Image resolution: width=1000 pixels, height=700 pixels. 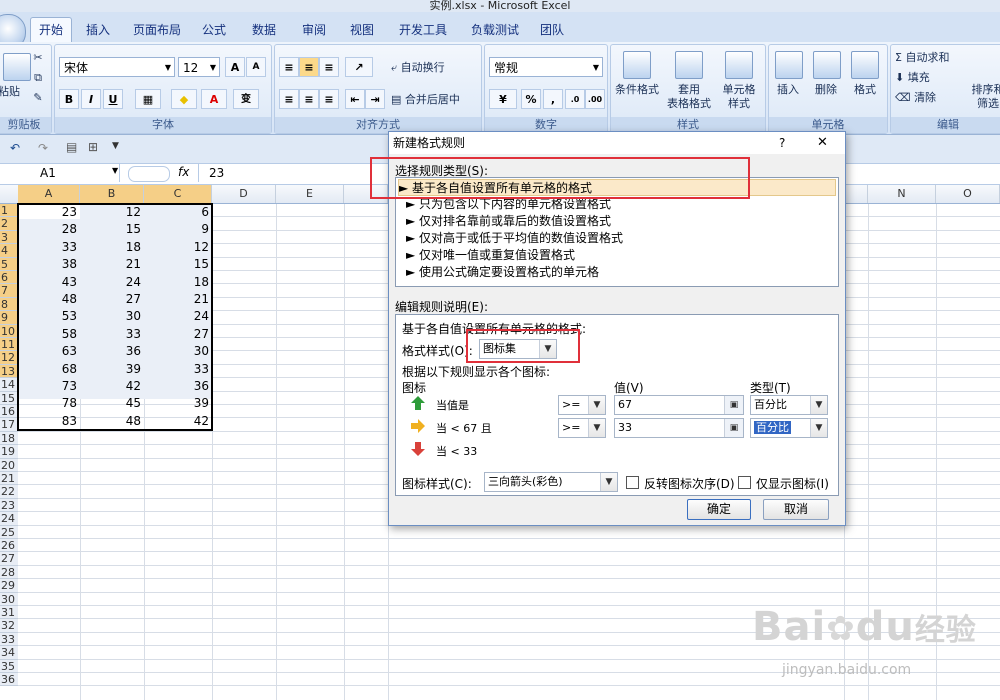 I want to click on orientation-icon: ↗, so click(x=359, y=67).